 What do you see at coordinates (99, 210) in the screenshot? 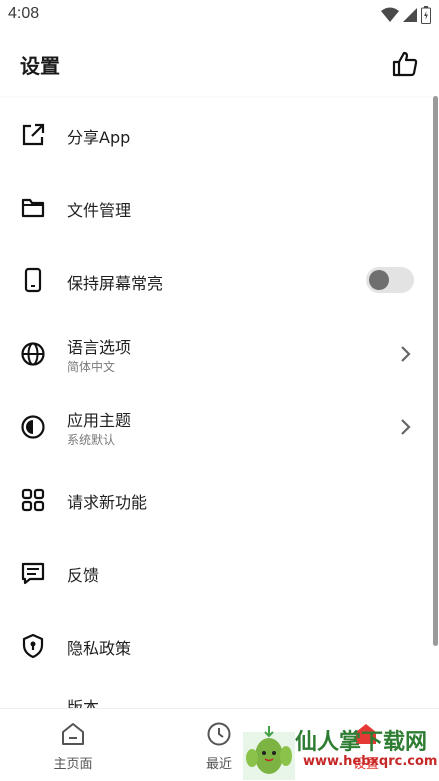
I see `setting-label: 文件管理` at bounding box center [99, 210].